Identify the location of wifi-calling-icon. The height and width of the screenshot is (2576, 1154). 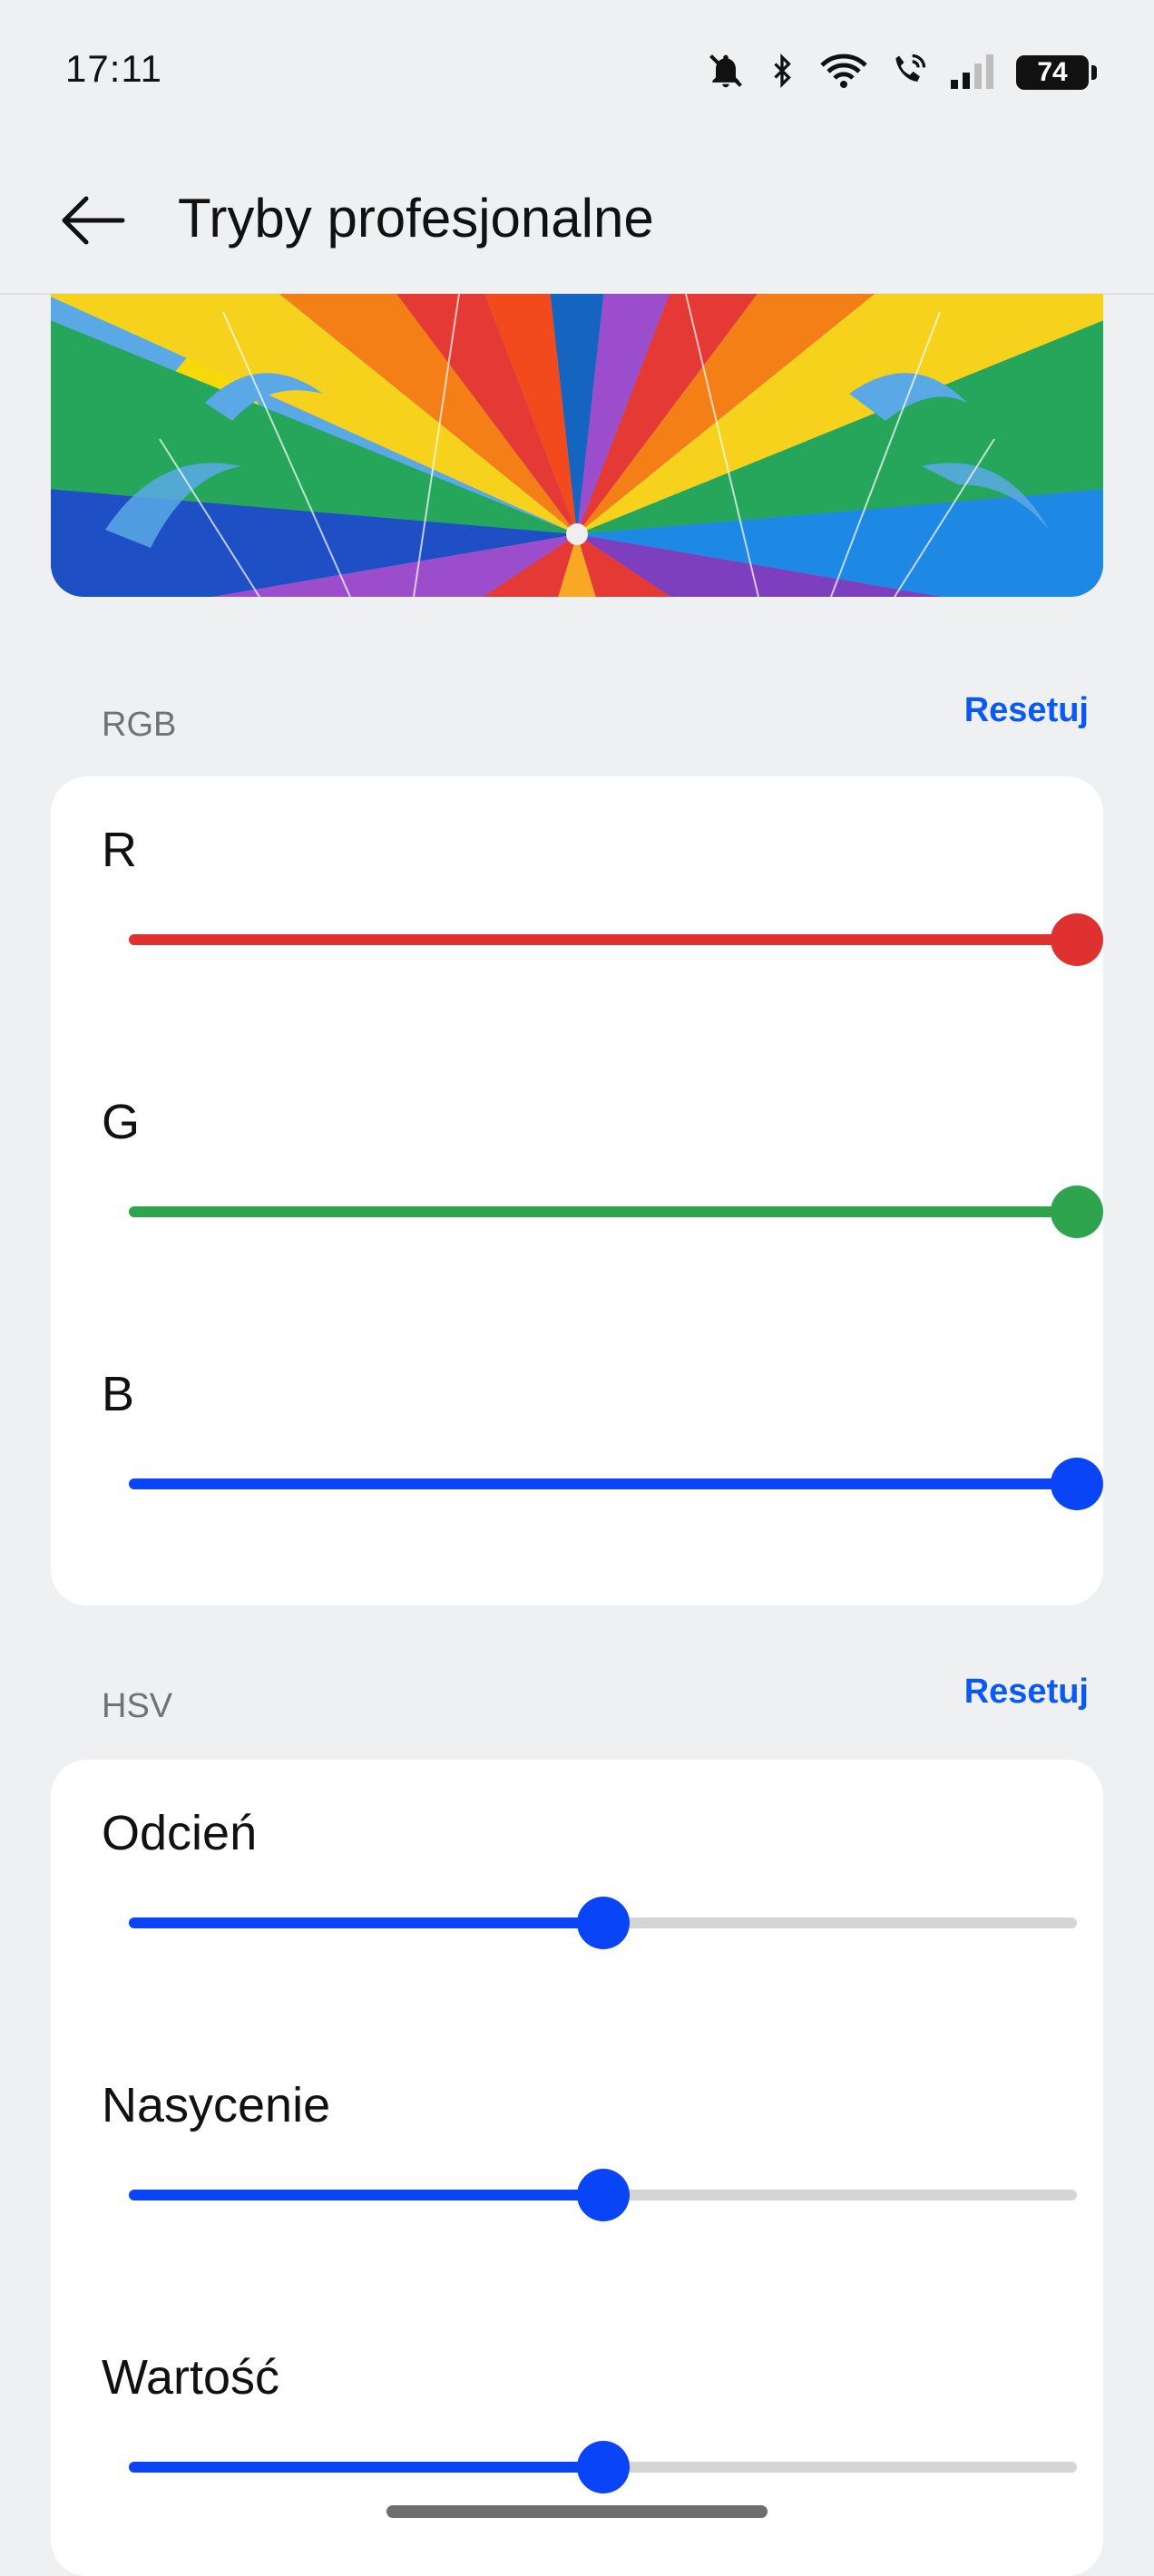
(909, 73).